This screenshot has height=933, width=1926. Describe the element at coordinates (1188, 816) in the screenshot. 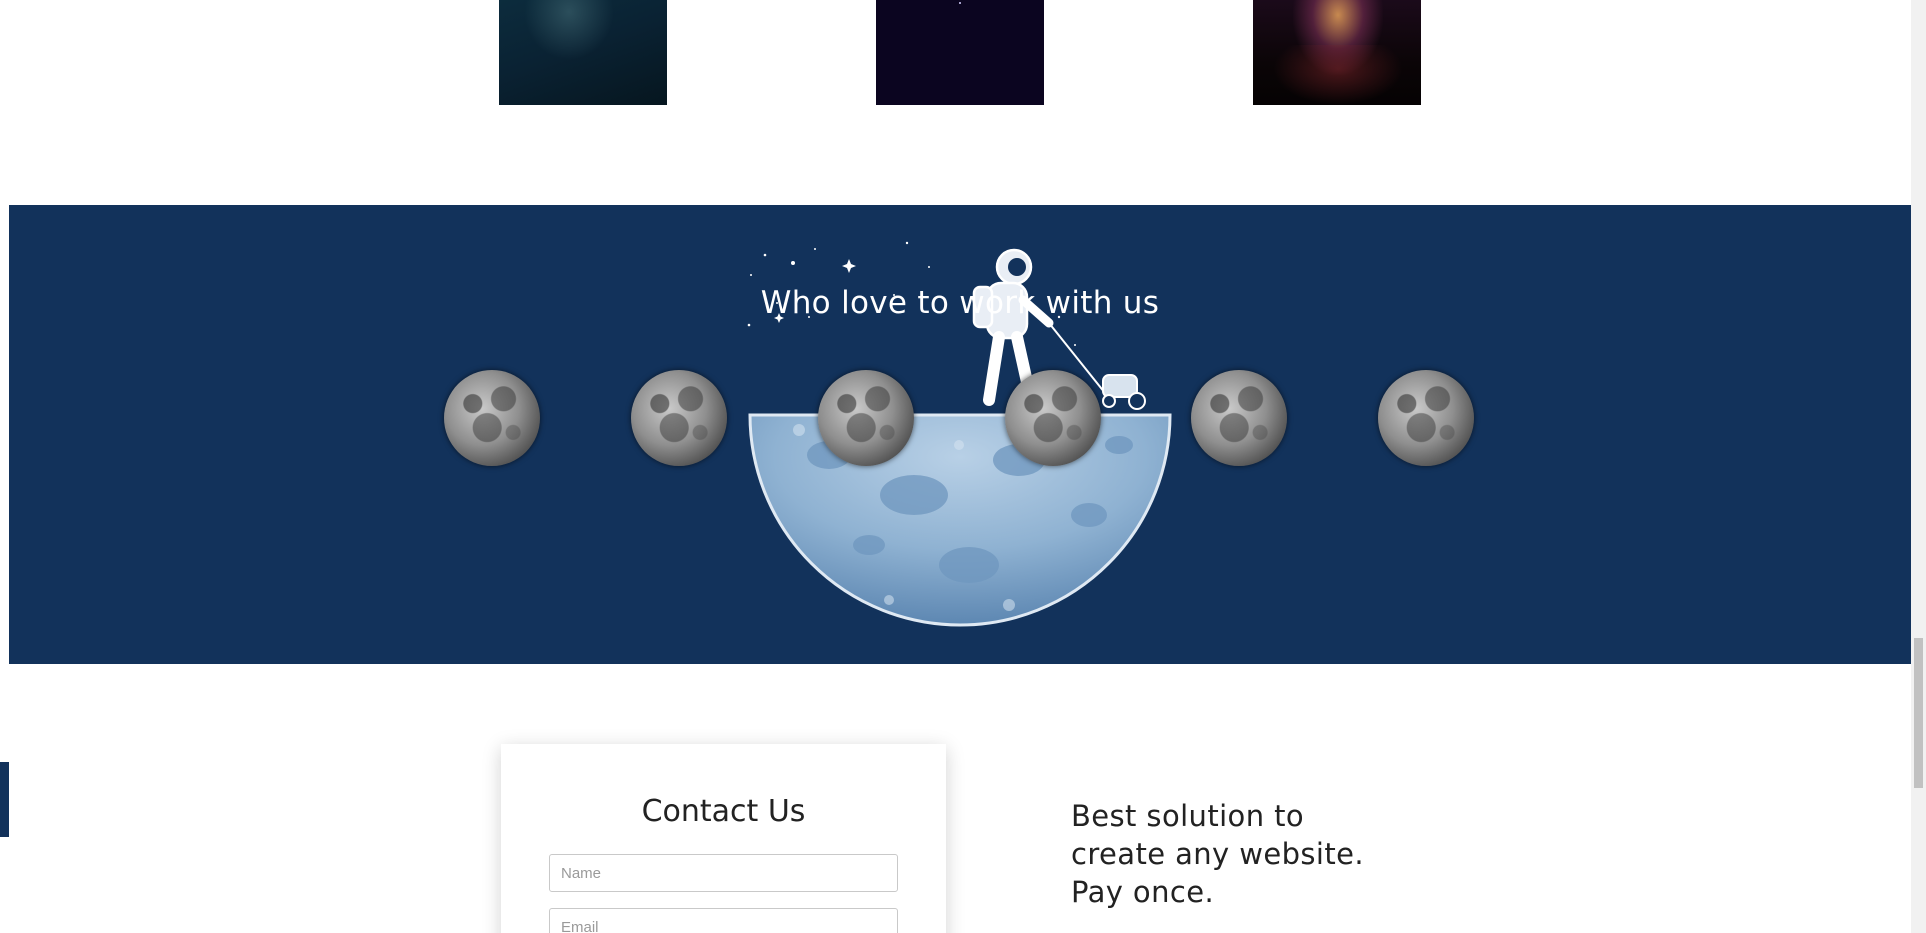

I see `tagline-line-1: Best solution to` at that location.